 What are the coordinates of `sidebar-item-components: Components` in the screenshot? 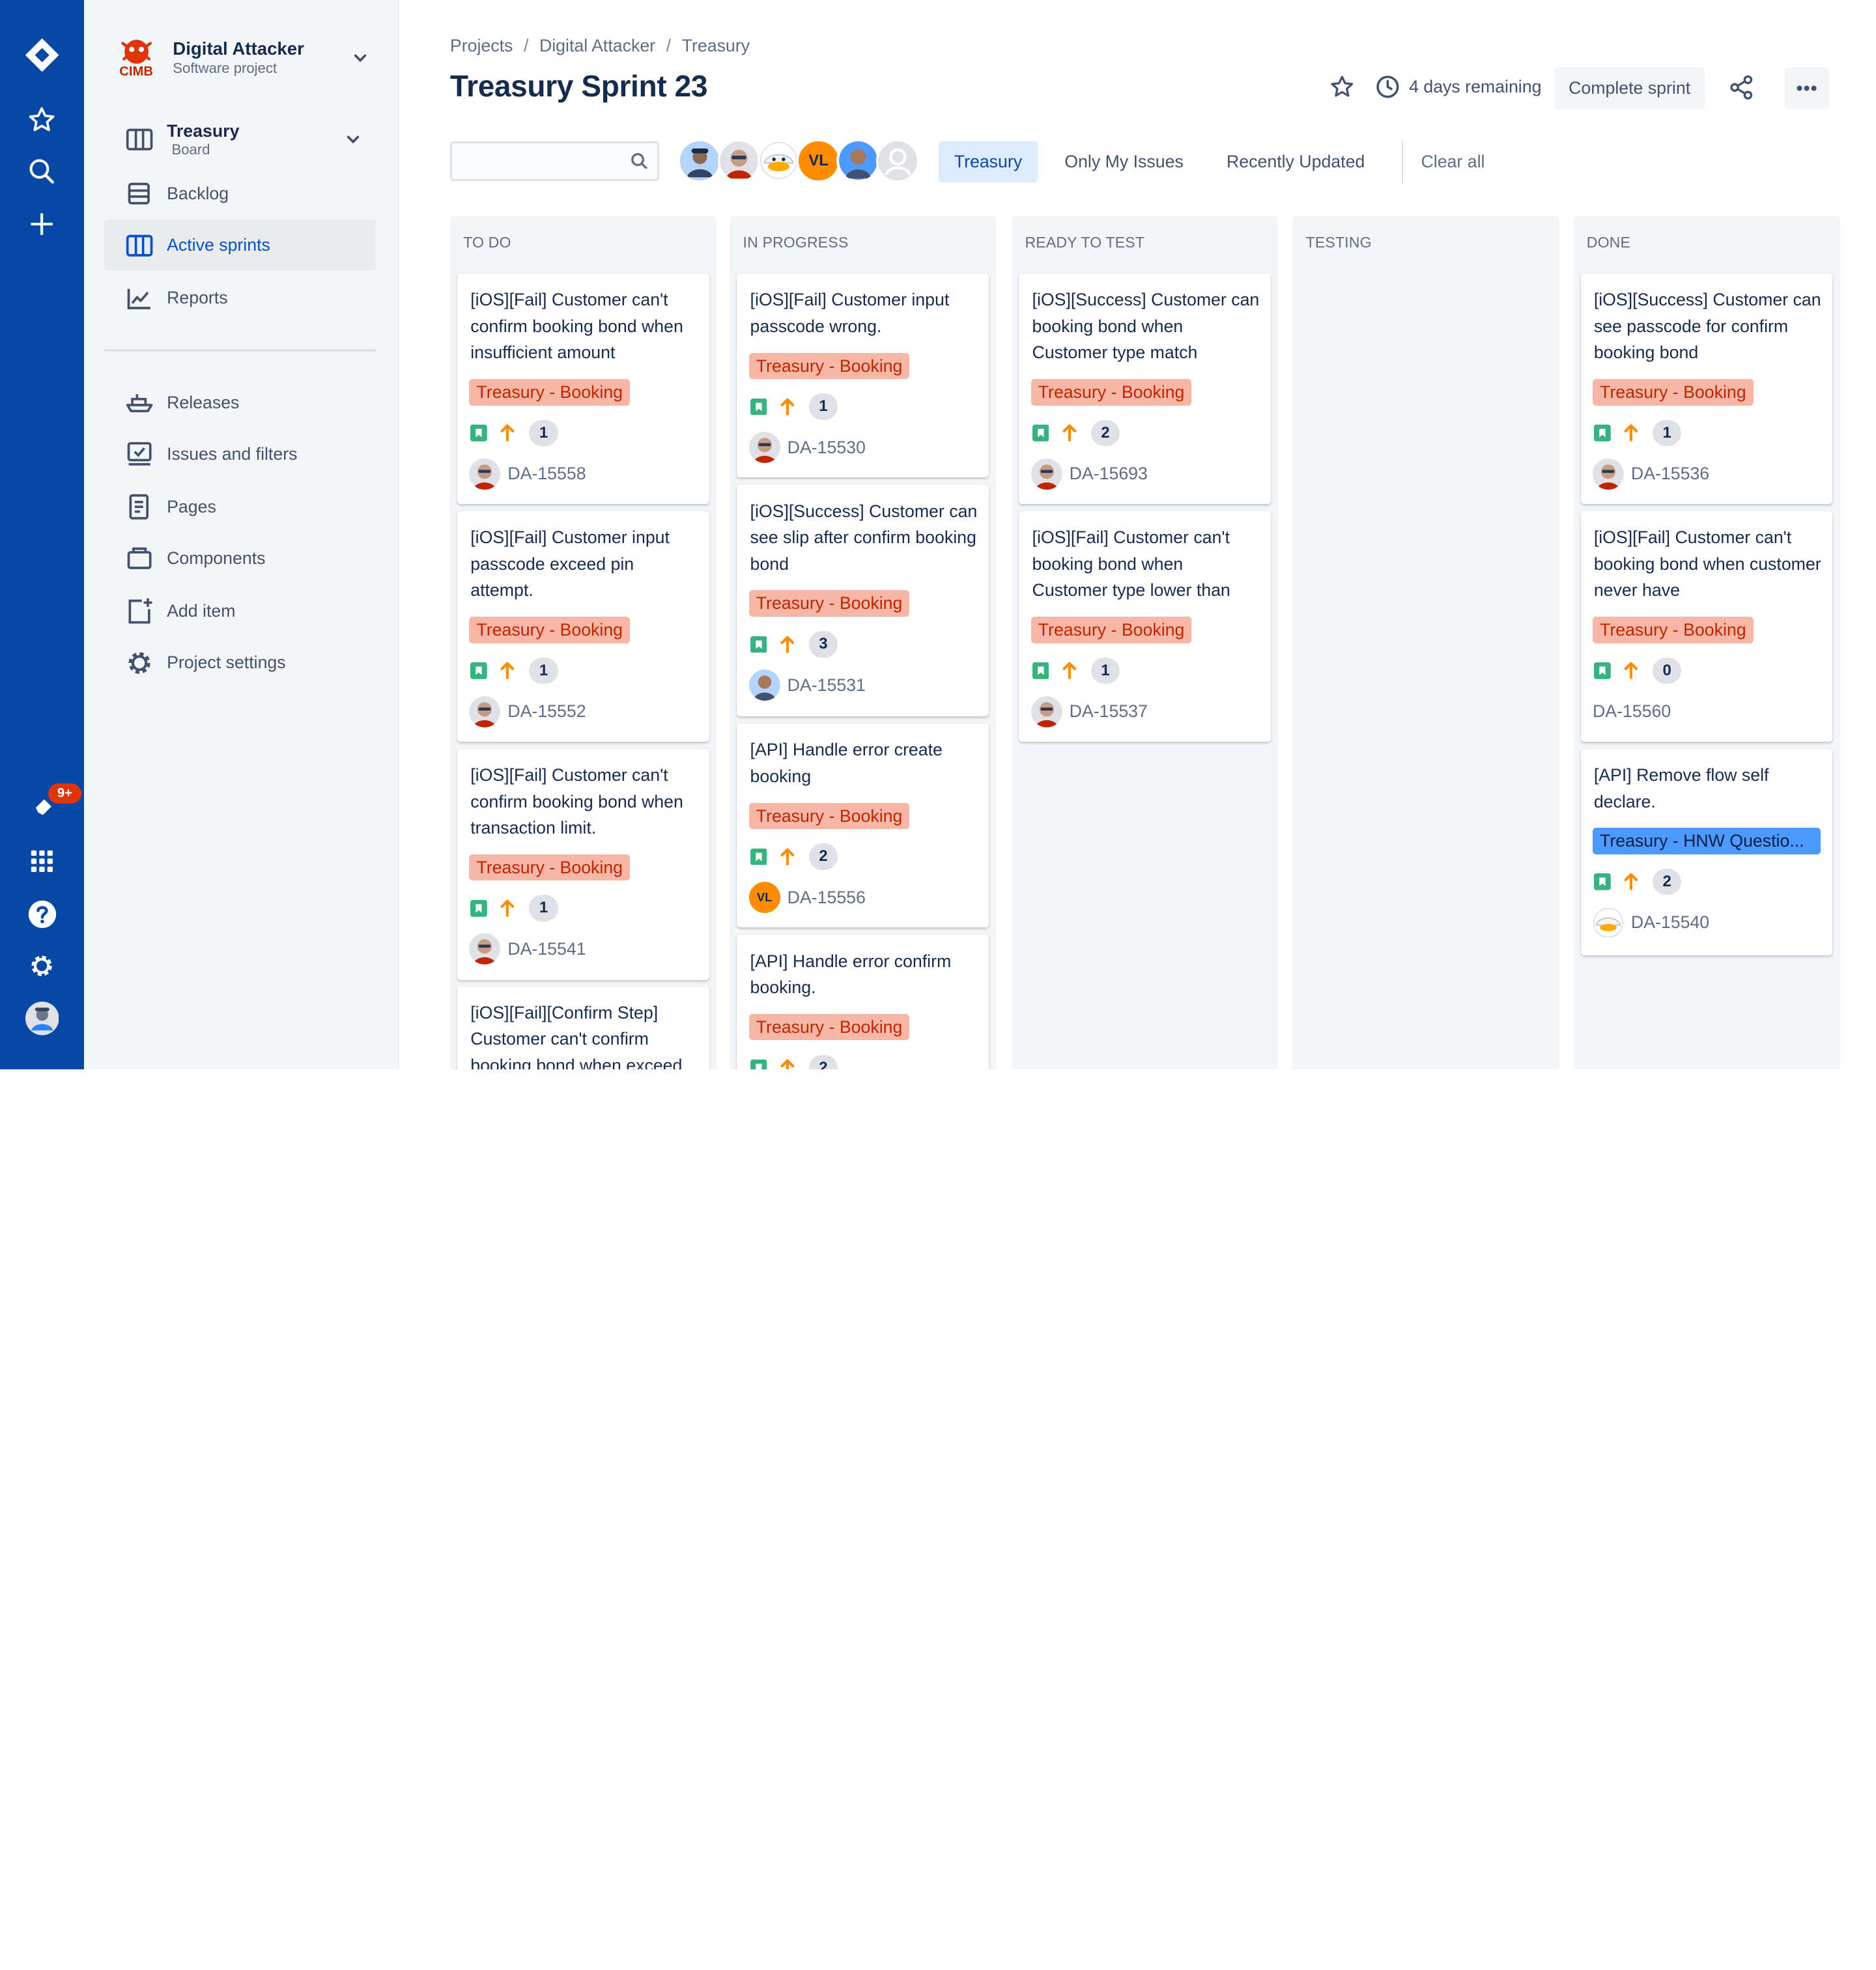 It's located at (240, 558).